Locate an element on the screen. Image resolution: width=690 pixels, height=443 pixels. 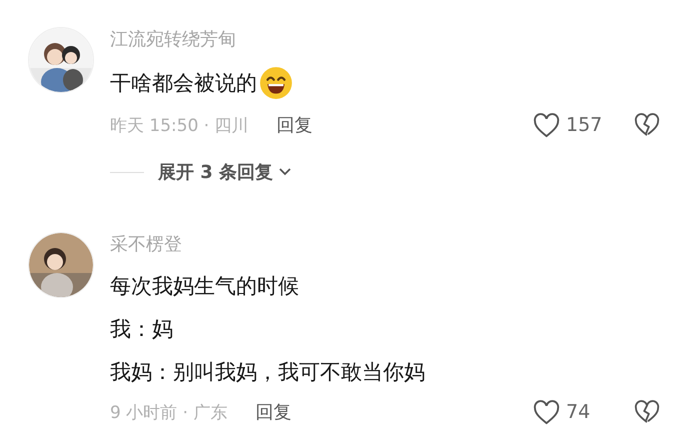
timestamp-location: 昨天 15:50 · 四川 is located at coordinates (179, 125).